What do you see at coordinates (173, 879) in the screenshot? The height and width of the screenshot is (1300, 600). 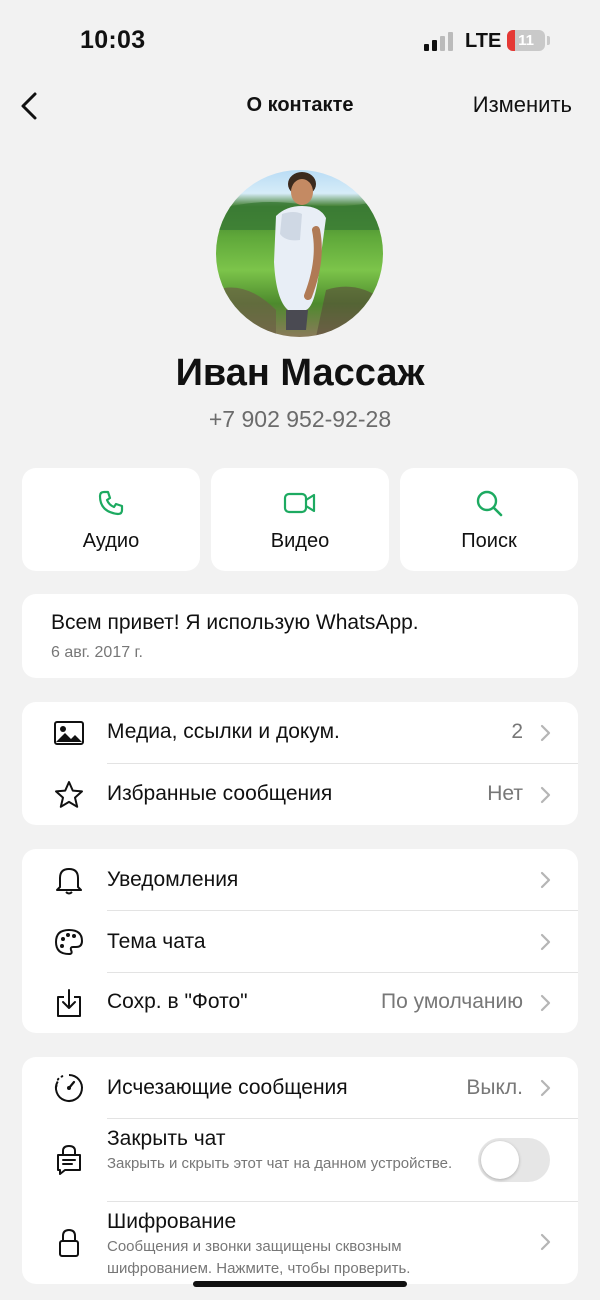 I see `notifications-label: Уведомления` at bounding box center [173, 879].